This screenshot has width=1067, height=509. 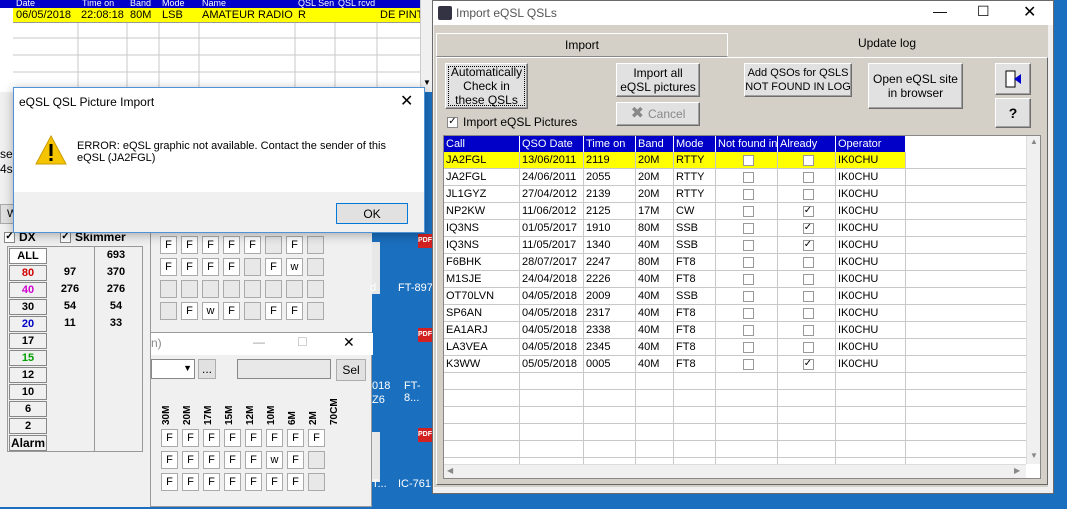 I want to click on column-header-band: Band, so click(x=655, y=144).